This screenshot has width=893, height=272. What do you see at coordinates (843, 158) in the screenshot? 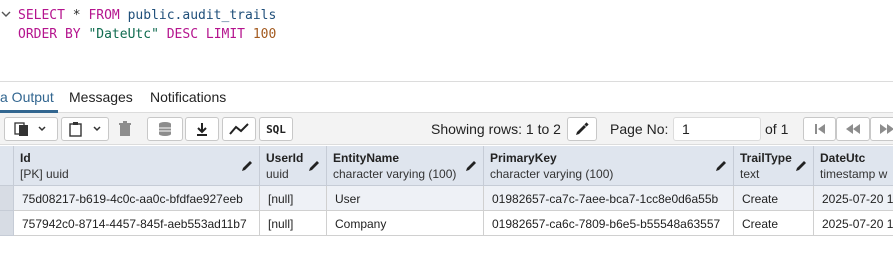
I see `column-name: DateUtc` at bounding box center [843, 158].